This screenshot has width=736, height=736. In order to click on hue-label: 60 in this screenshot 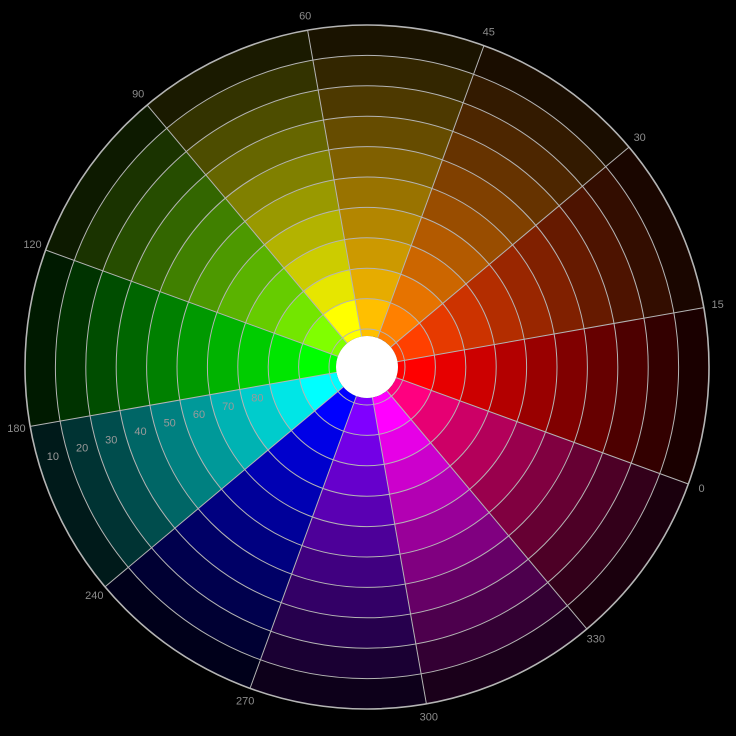, I will do `click(305, 16)`.